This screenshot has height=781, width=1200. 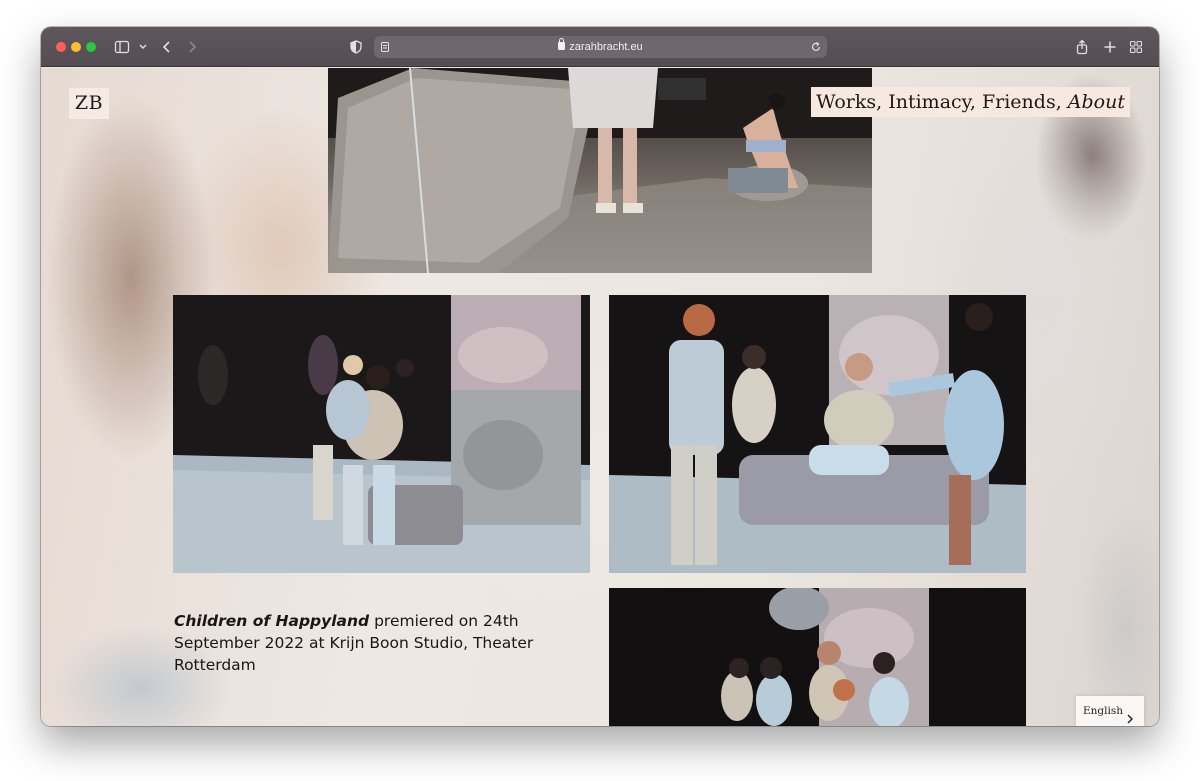 I want to click on nav-intimacy: Intimacy,, so click(x=932, y=102).